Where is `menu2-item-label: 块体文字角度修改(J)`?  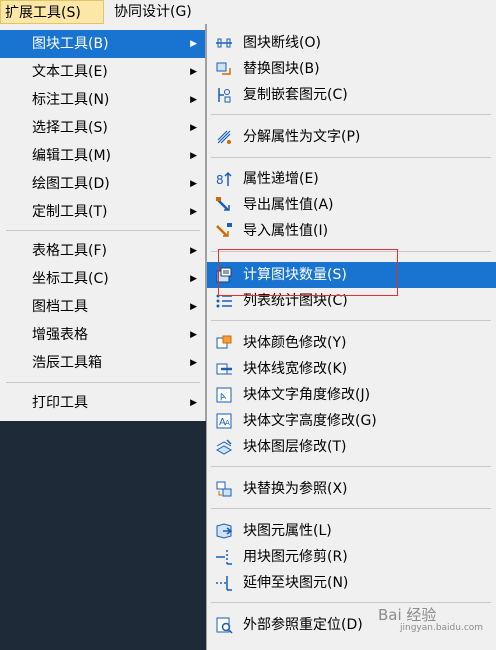
menu2-item-label: 块体文字角度修改(J) is located at coordinates (307, 395).